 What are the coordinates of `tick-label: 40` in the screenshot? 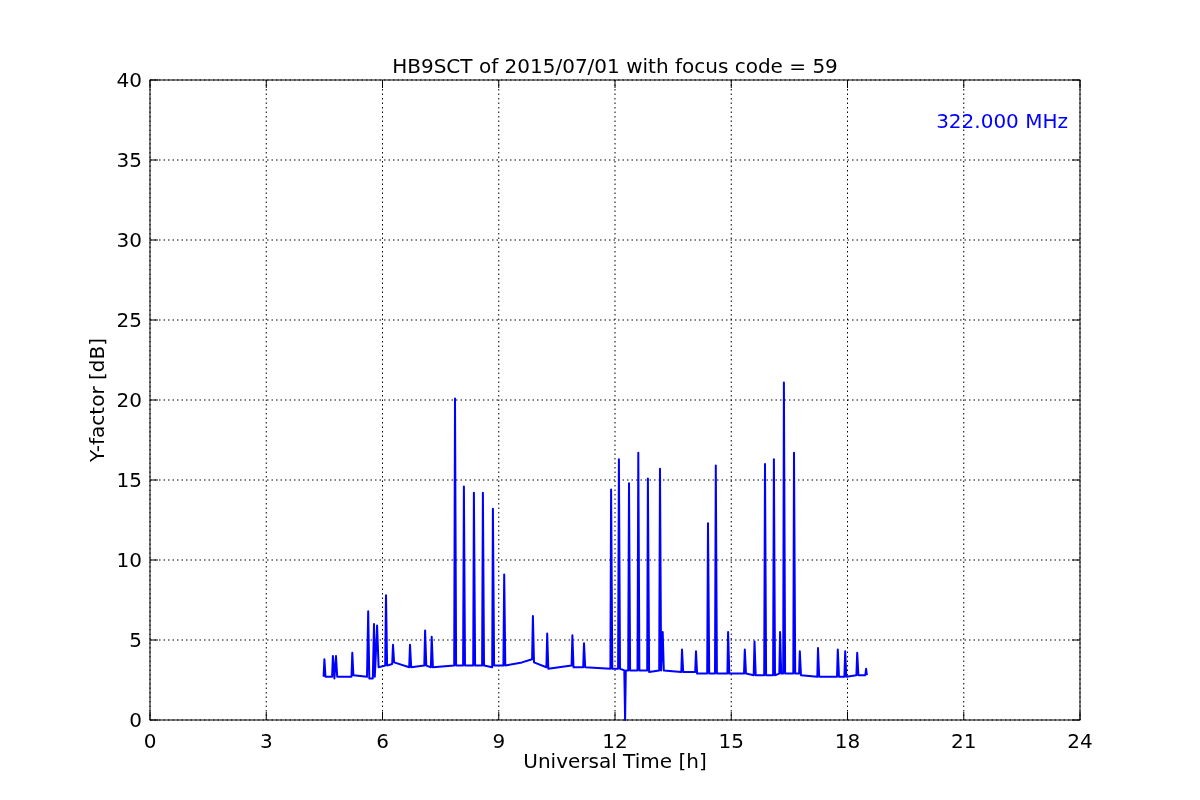 It's located at (129, 80).